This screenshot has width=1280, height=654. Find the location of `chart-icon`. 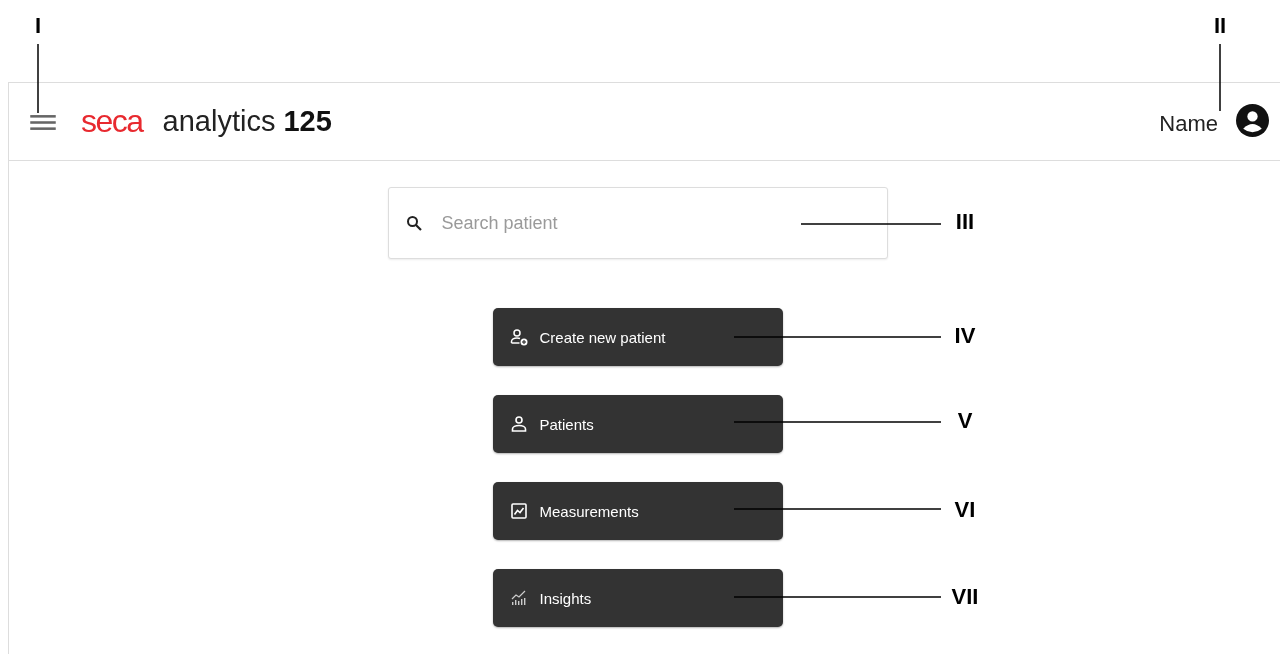

chart-icon is located at coordinates (518, 511).